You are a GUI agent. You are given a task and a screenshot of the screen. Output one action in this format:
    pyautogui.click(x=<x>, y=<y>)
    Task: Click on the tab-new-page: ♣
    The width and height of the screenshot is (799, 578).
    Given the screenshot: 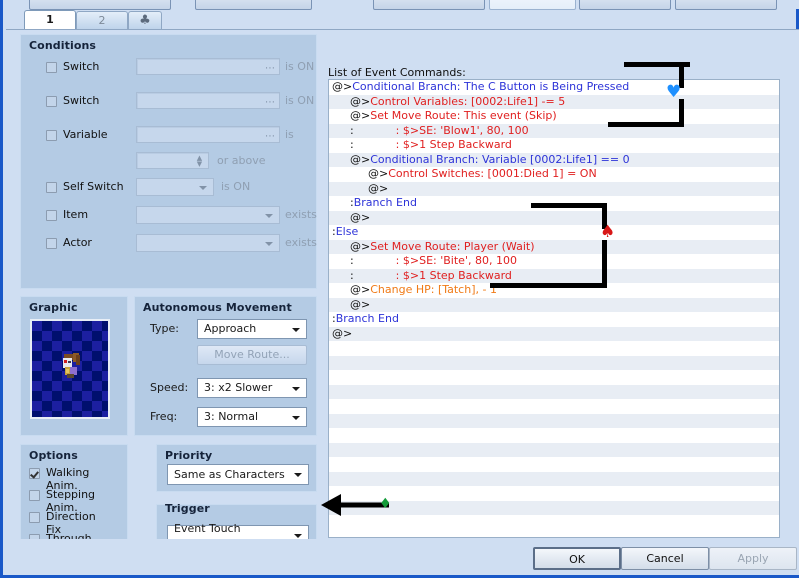 What is the action you would take?
    pyautogui.click(x=145, y=20)
    